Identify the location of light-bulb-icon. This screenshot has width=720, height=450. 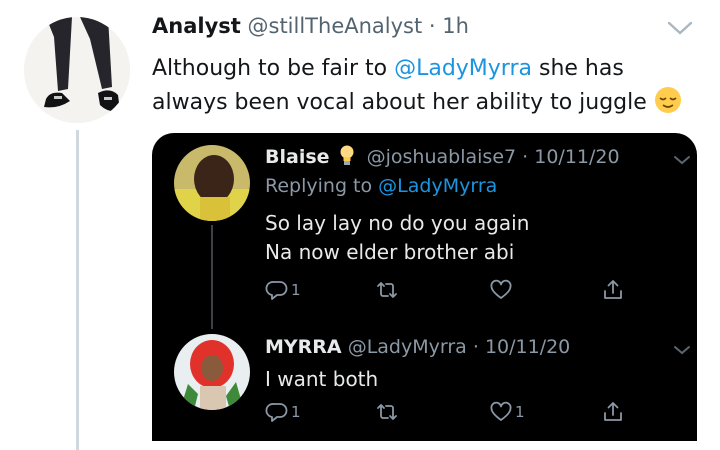
(347, 155).